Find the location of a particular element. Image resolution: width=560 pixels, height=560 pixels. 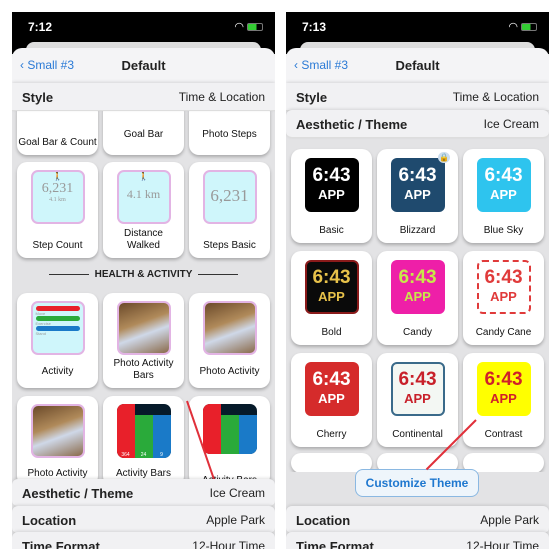

style-card-photo-activity-2: Photo Activity is located at coordinates (57, 441).